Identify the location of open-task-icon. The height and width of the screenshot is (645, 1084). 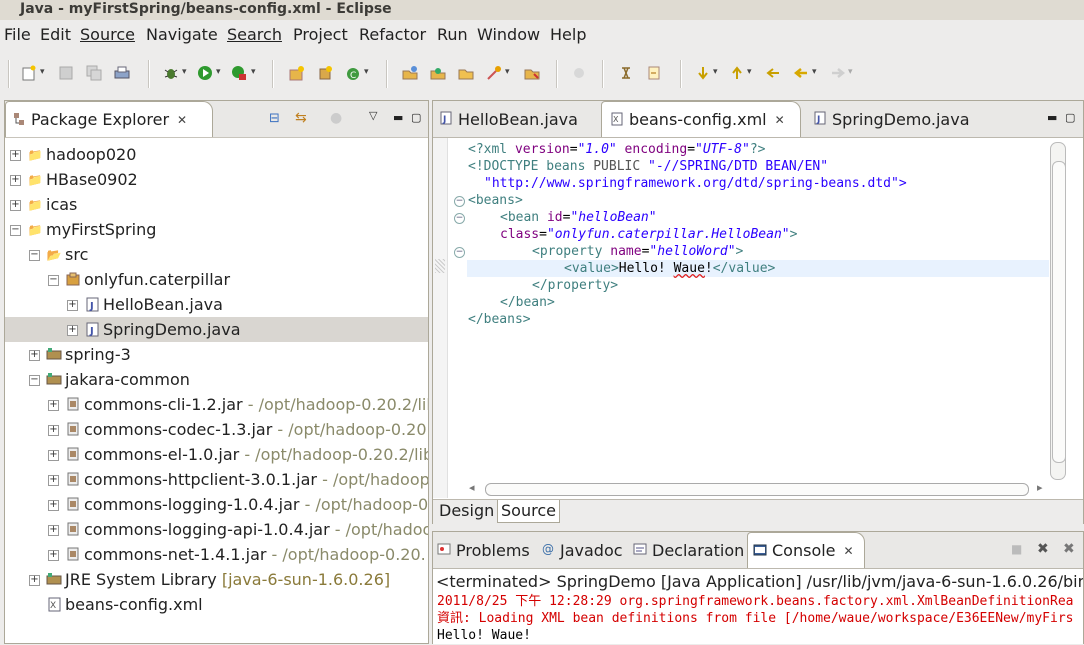
(438, 73).